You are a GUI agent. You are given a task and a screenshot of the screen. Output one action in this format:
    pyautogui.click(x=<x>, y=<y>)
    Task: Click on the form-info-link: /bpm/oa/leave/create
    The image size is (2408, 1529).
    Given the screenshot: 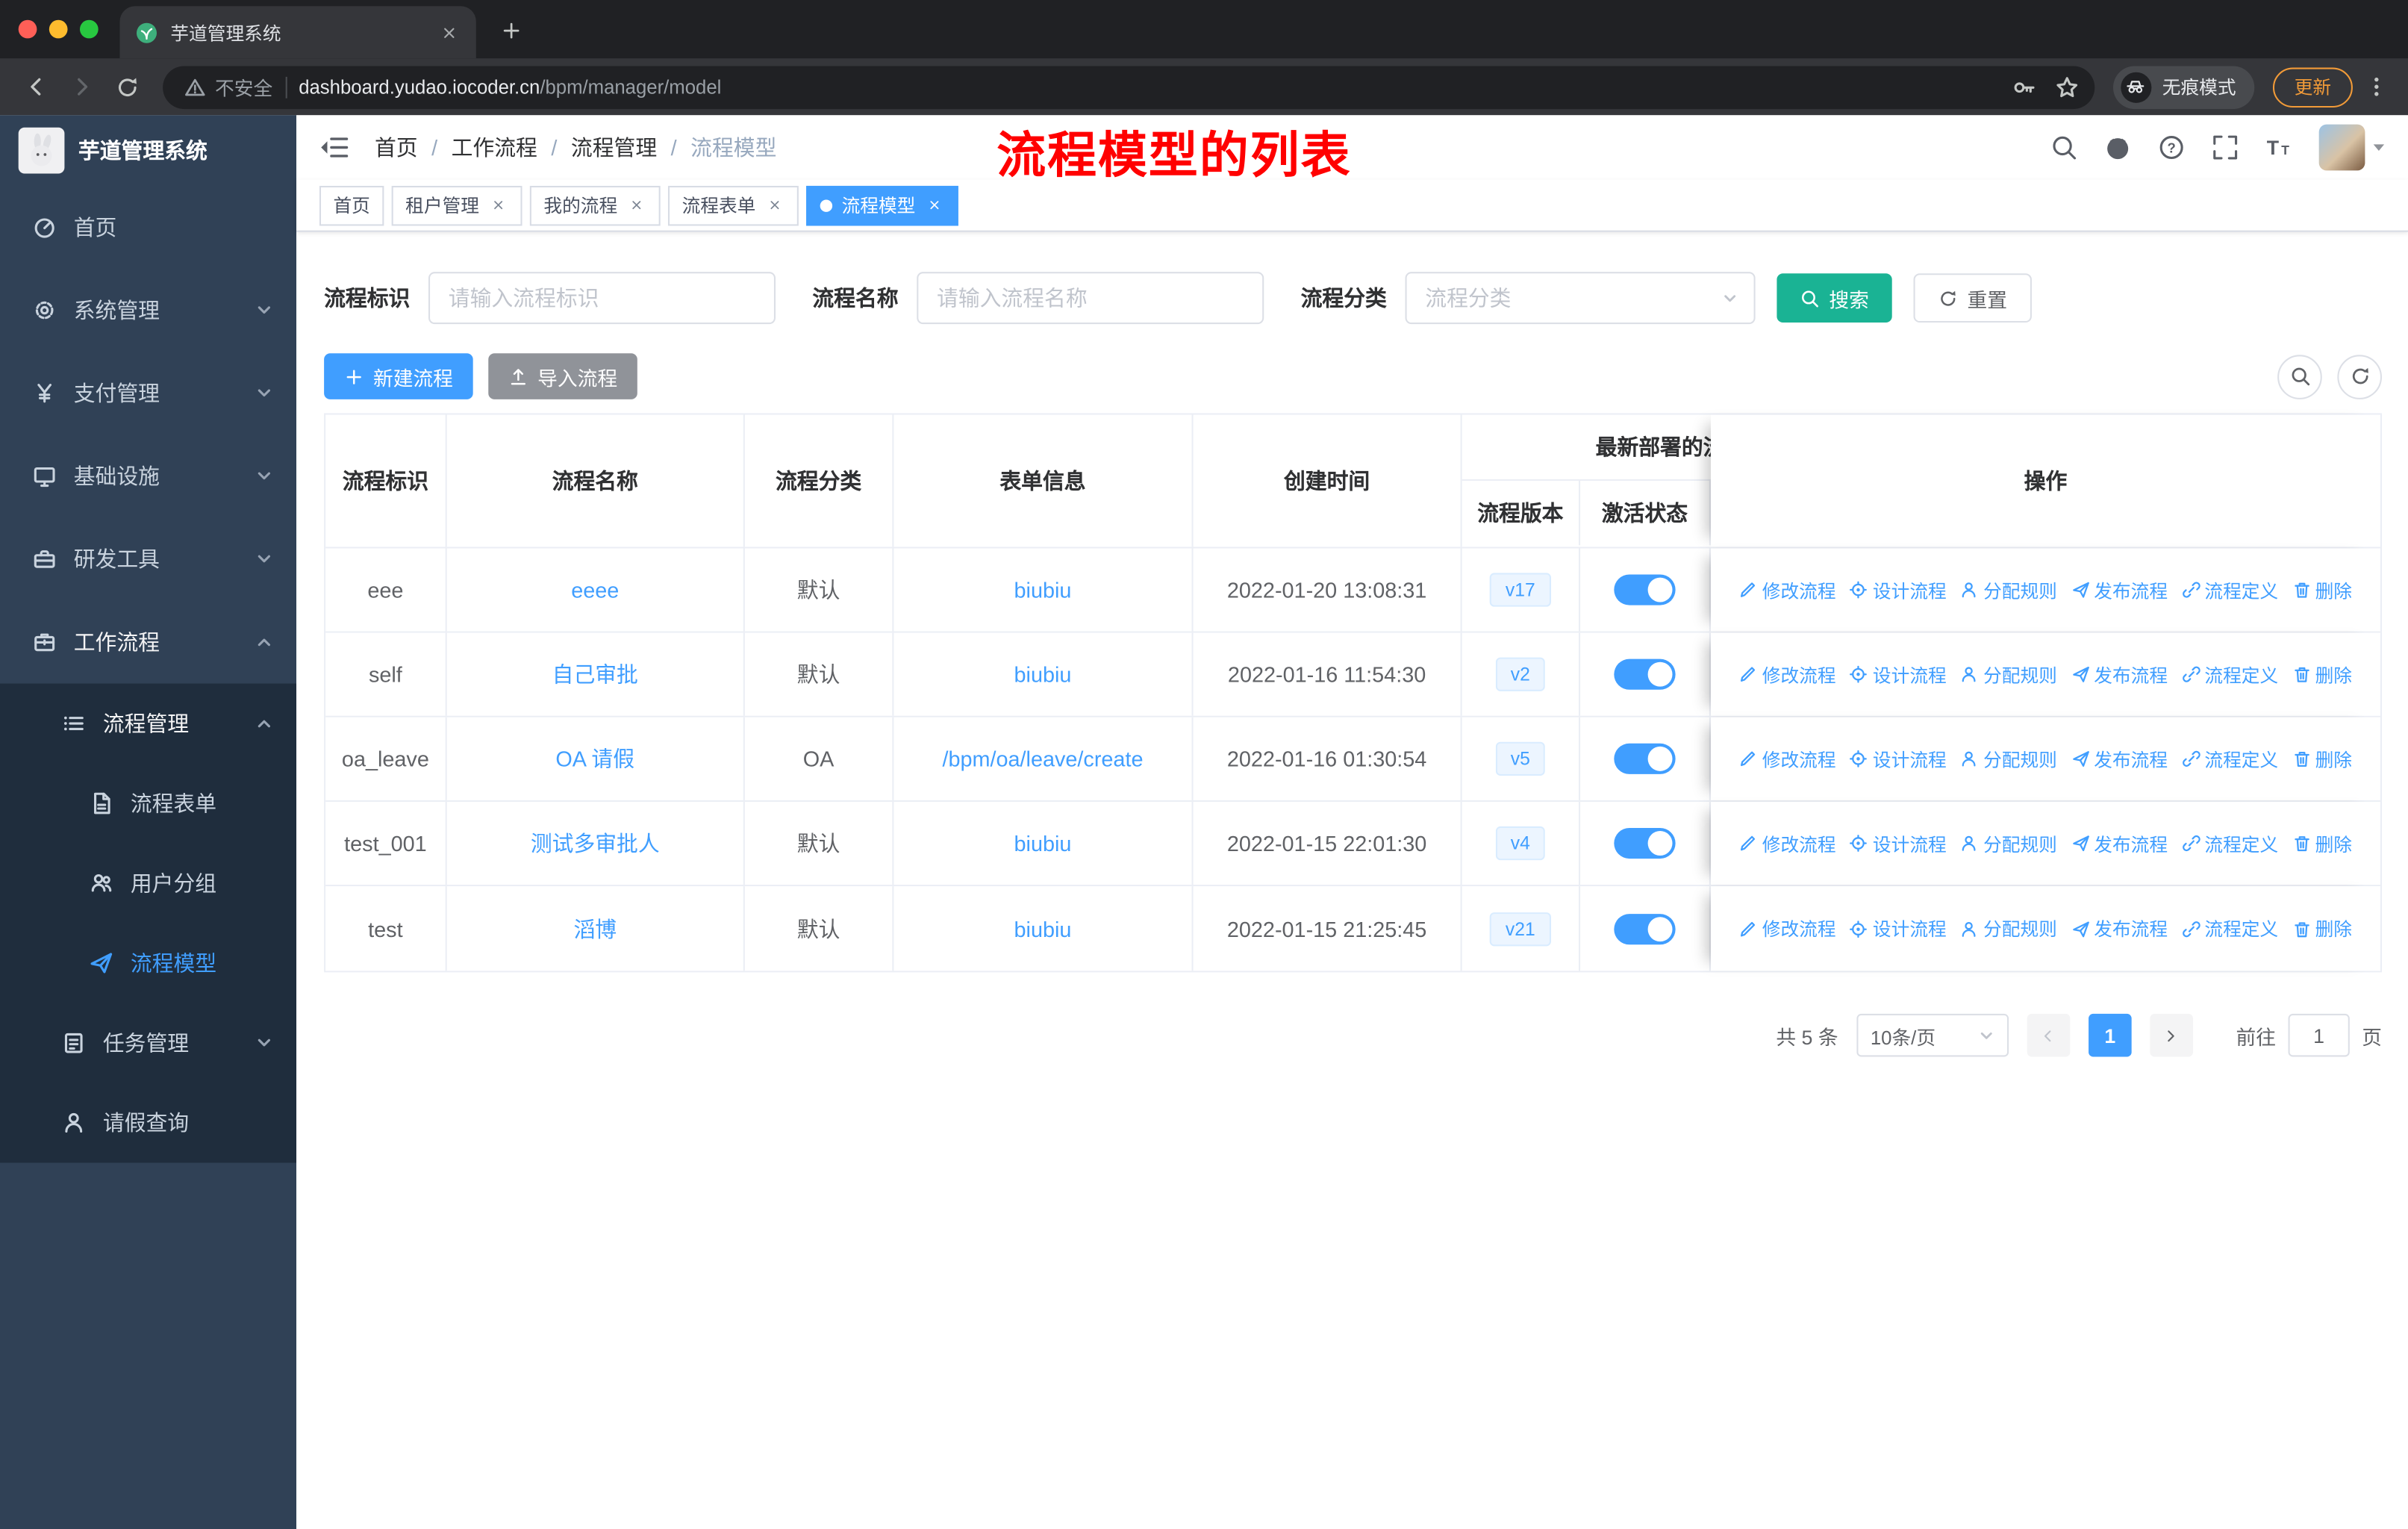 What is the action you would take?
    pyautogui.click(x=1042, y=759)
    